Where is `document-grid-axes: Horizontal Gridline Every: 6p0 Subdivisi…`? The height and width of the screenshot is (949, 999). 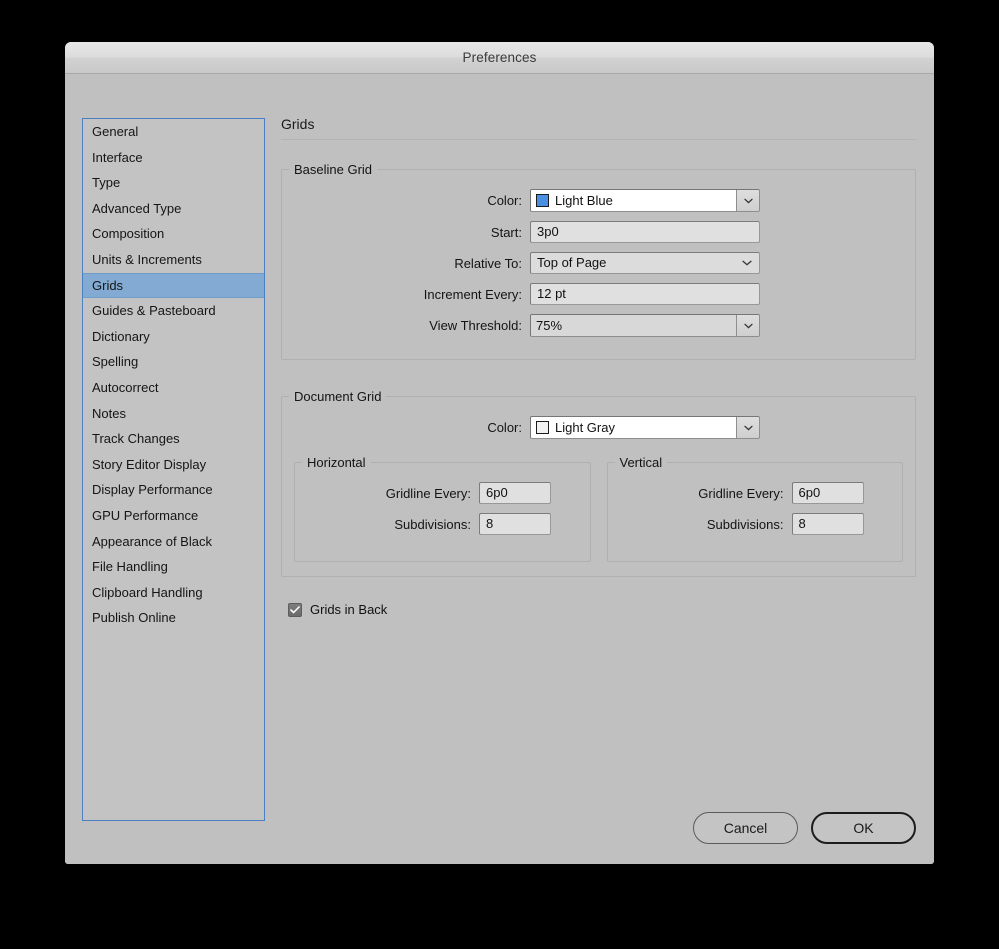 document-grid-axes: Horizontal Gridline Every: 6p0 Subdivisi… is located at coordinates (598, 508).